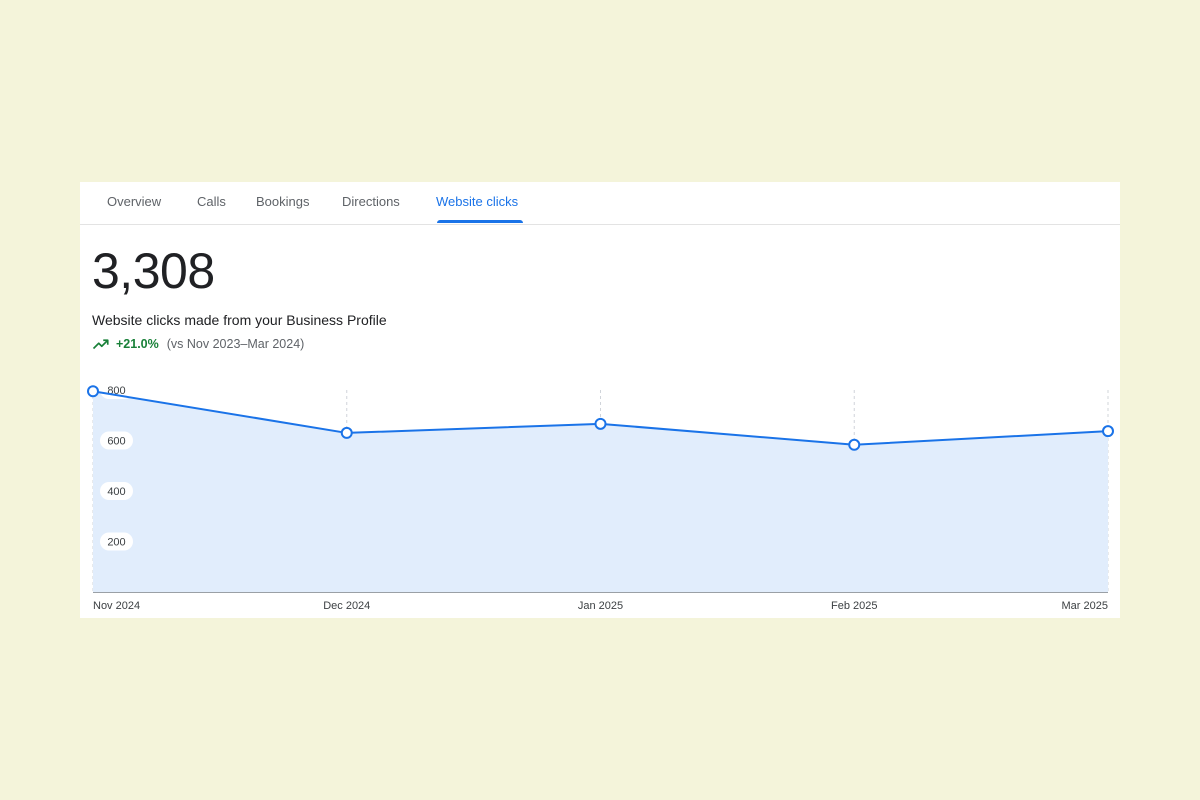 This screenshot has height=800, width=1200. What do you see at coordinates (346, 606) in the screenshot?
I see `x-tick-label: Dec 2024` at bounding box center [346, 606].